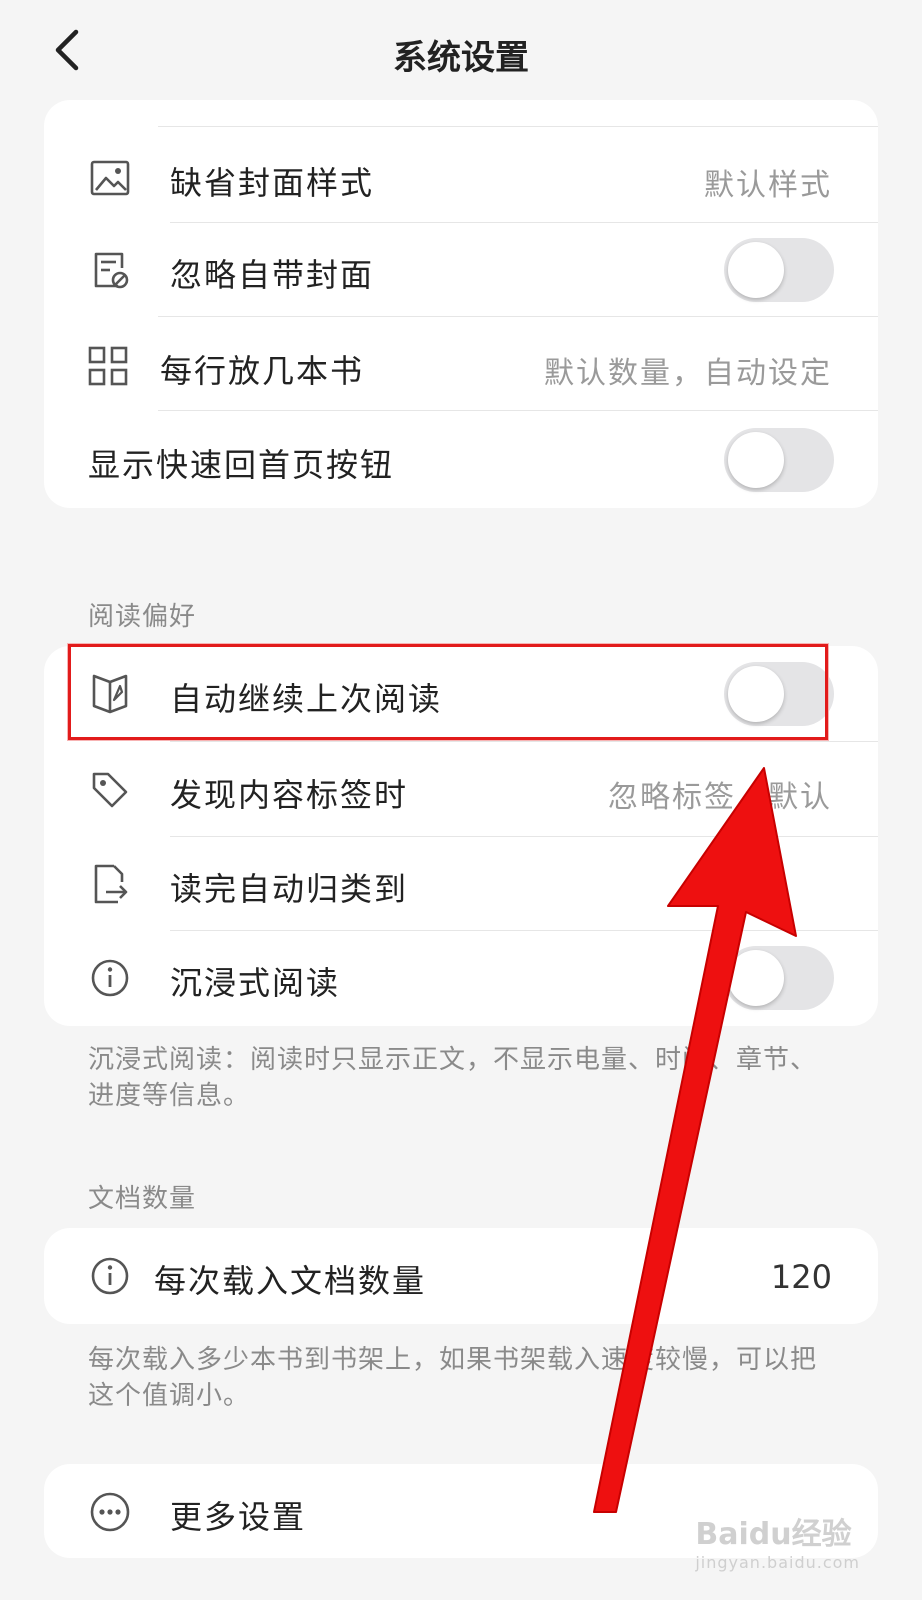  What do you see at coordinates (289, 795) in the screenshot?
I see `content-tag-label: 发现内容标签时` at bounding box center [289, 795].